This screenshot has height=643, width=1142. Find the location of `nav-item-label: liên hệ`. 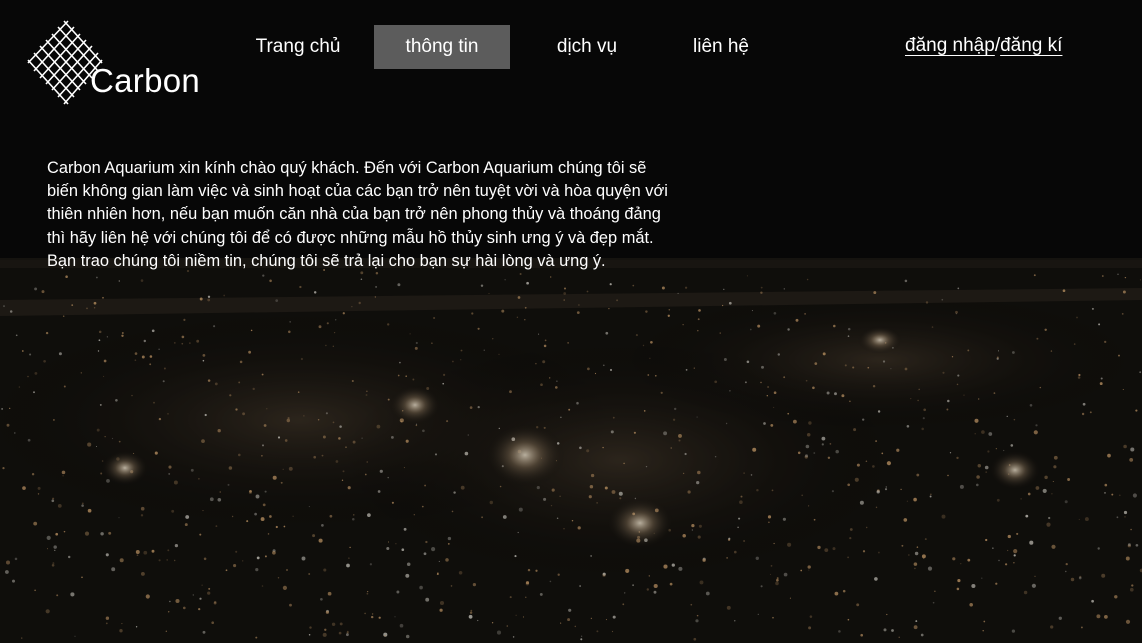

nav-item-label: liên hệ is located at coordinates (721, 46).